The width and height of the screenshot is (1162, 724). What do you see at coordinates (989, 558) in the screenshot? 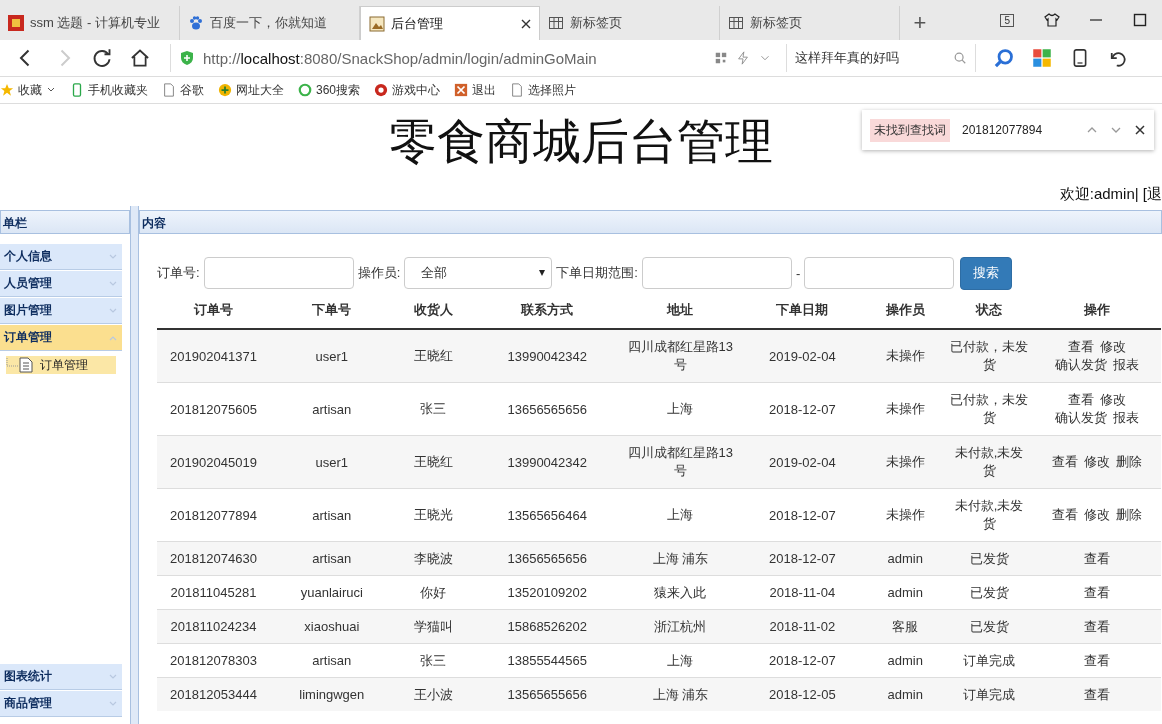
I see `table-cell: 已发货` at bounding box center [989, 558].